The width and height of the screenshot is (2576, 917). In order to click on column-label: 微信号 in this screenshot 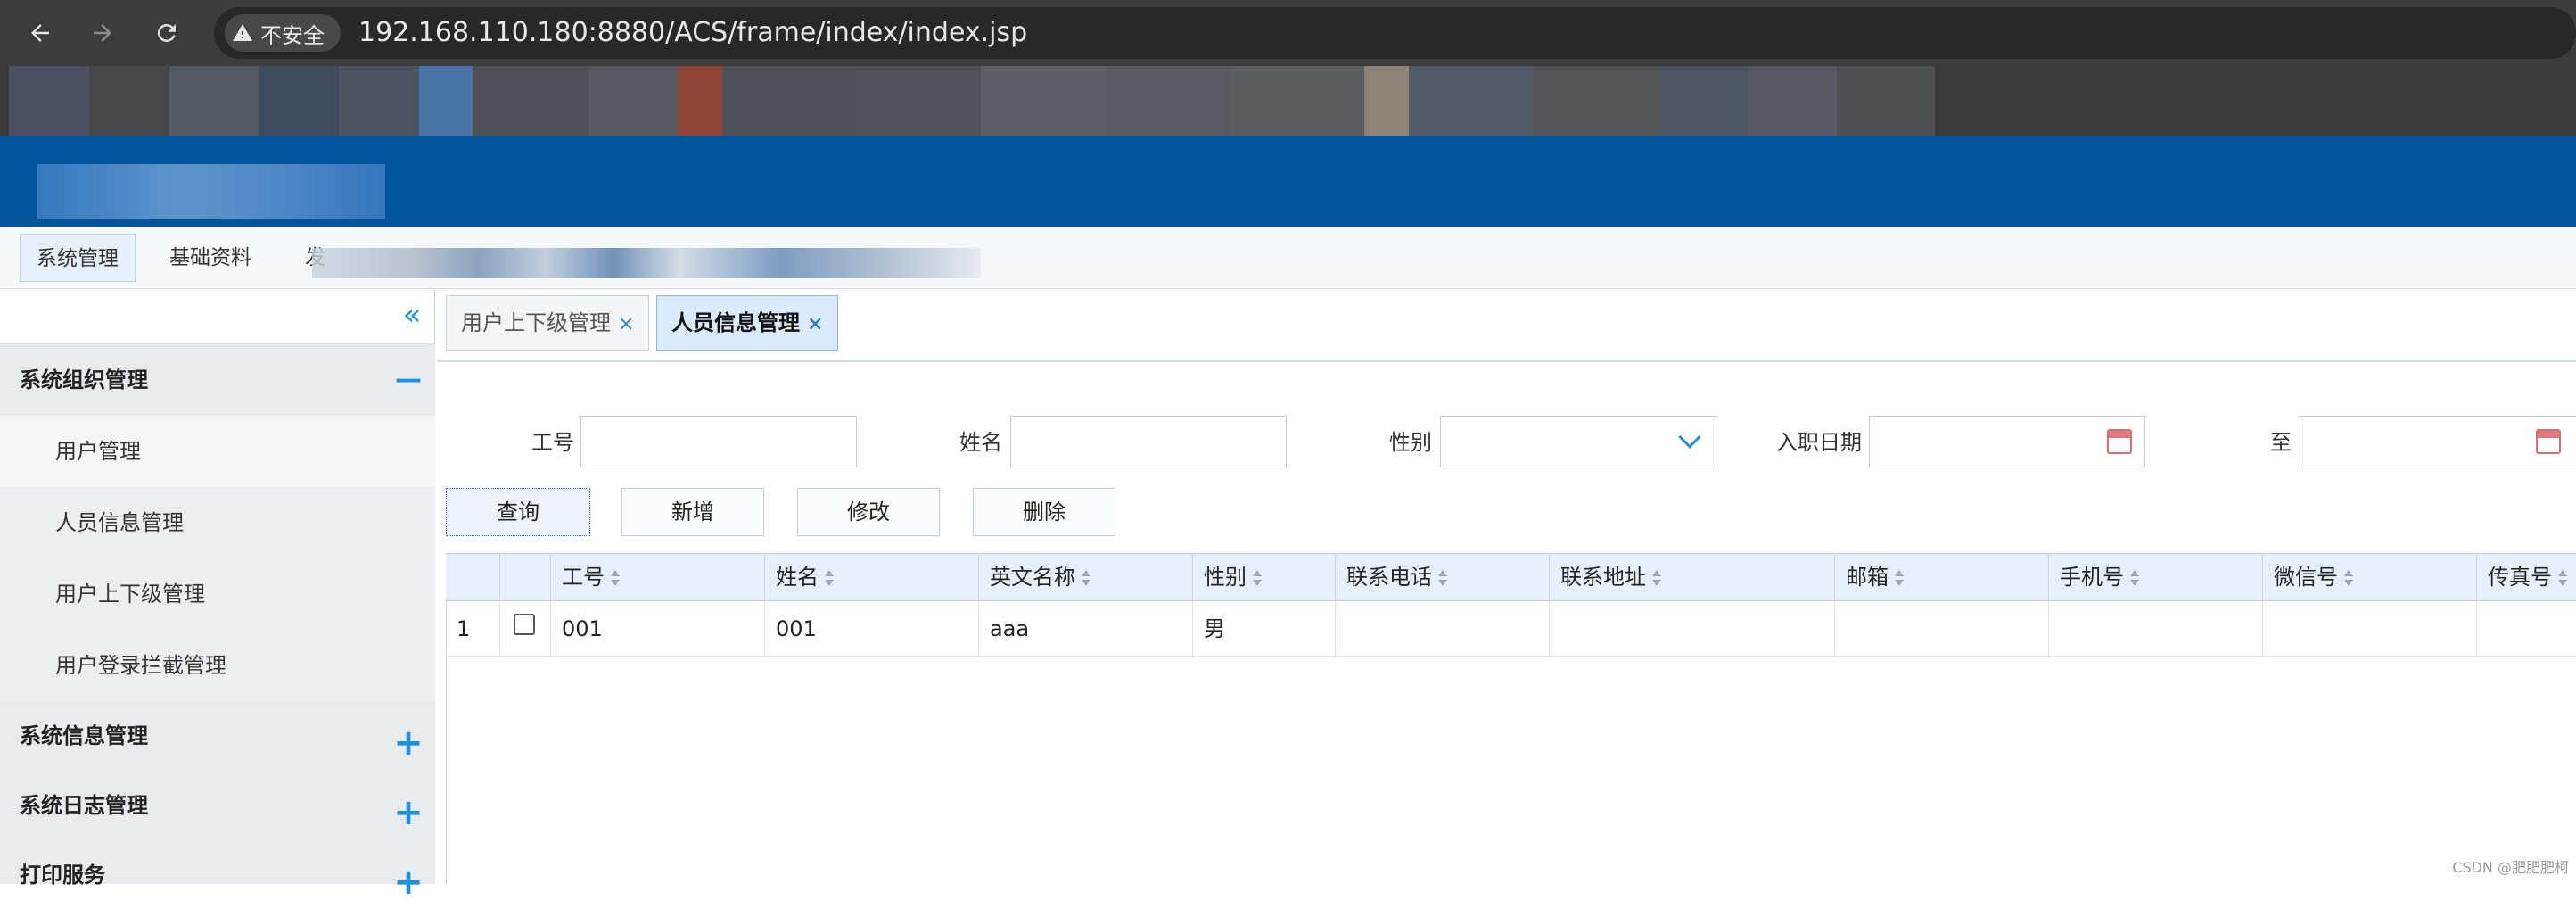, I will do `click(2306, 577)`.